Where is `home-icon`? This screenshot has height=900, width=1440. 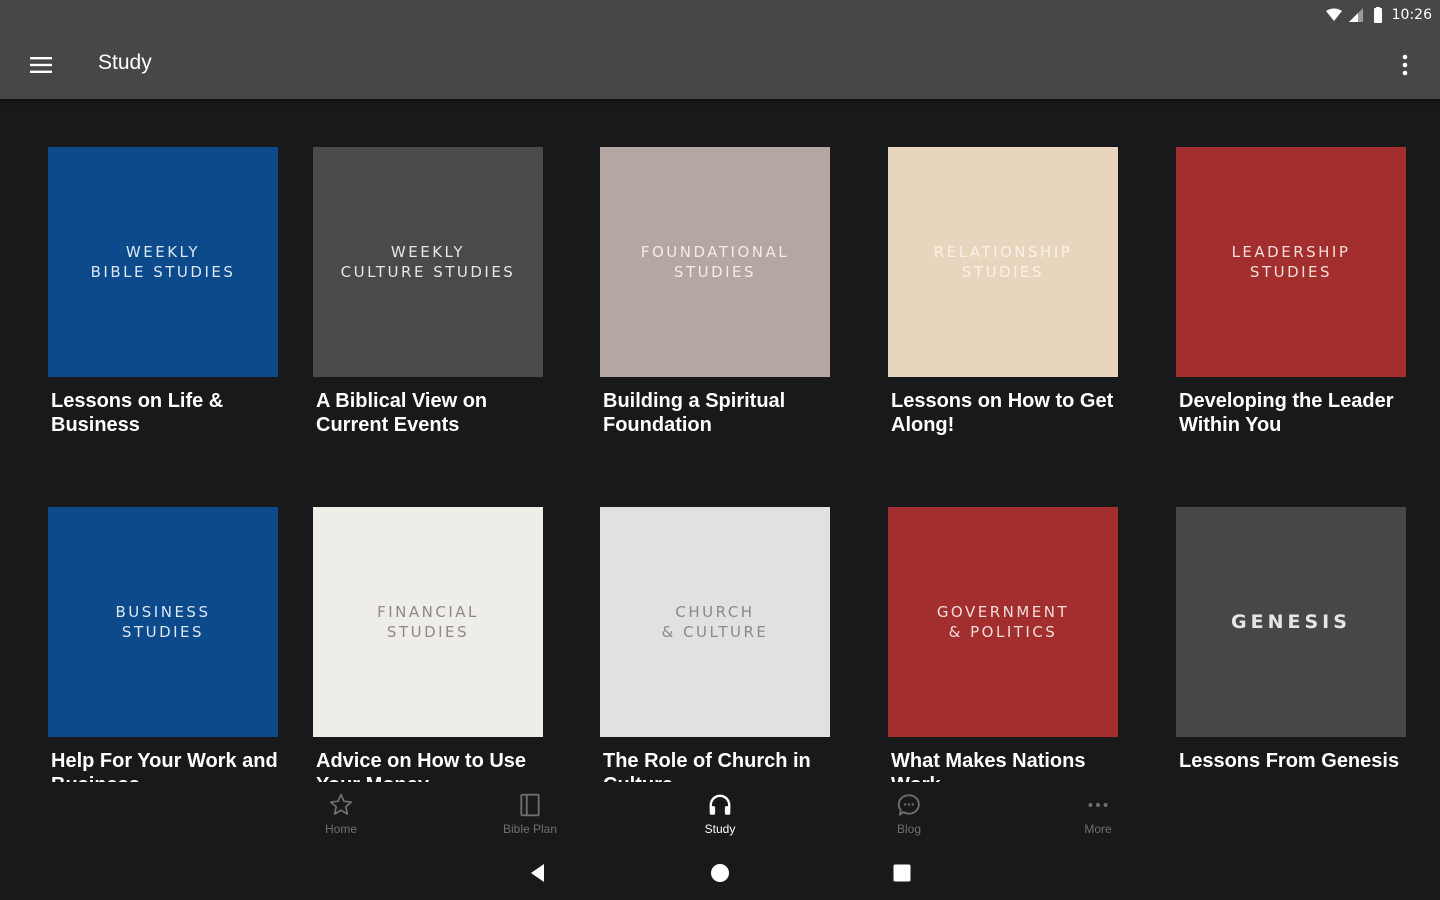
home-icon is located at coordinates (720, 873).